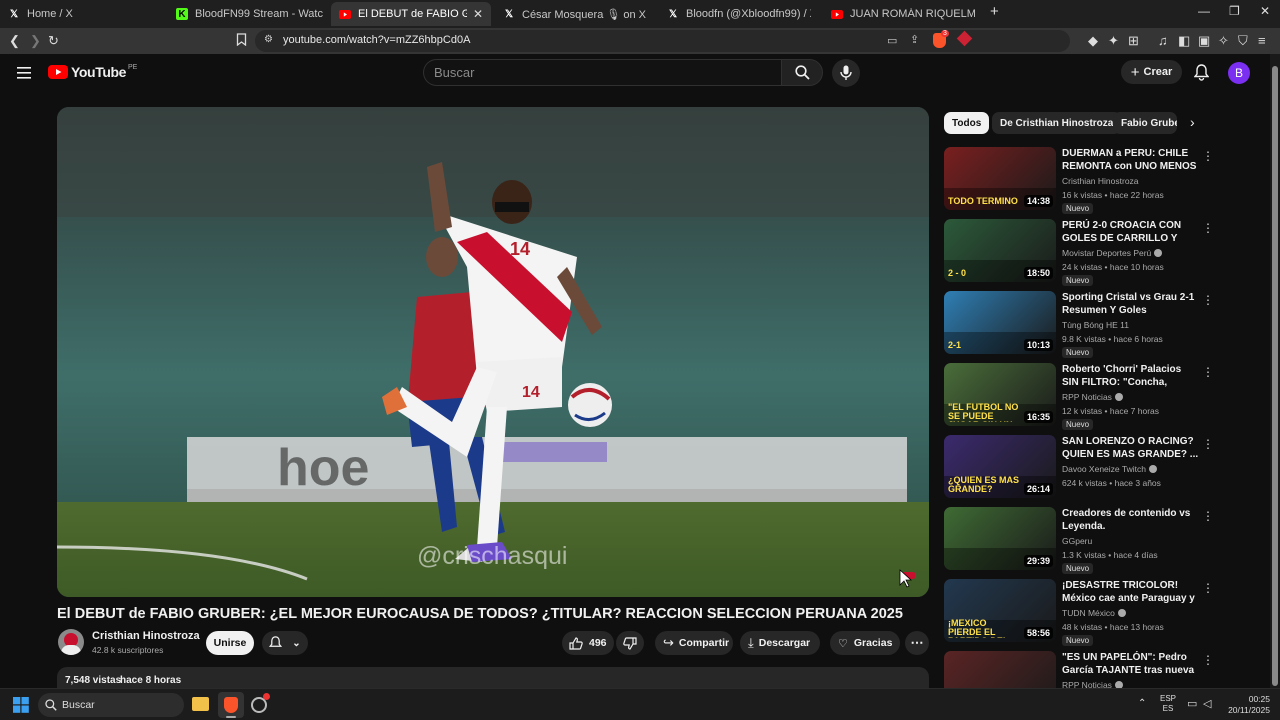 This screenshot has height=720, width=1280. I want to click on system-clock: 00:25 20/11/2025, so click(1246, 705).